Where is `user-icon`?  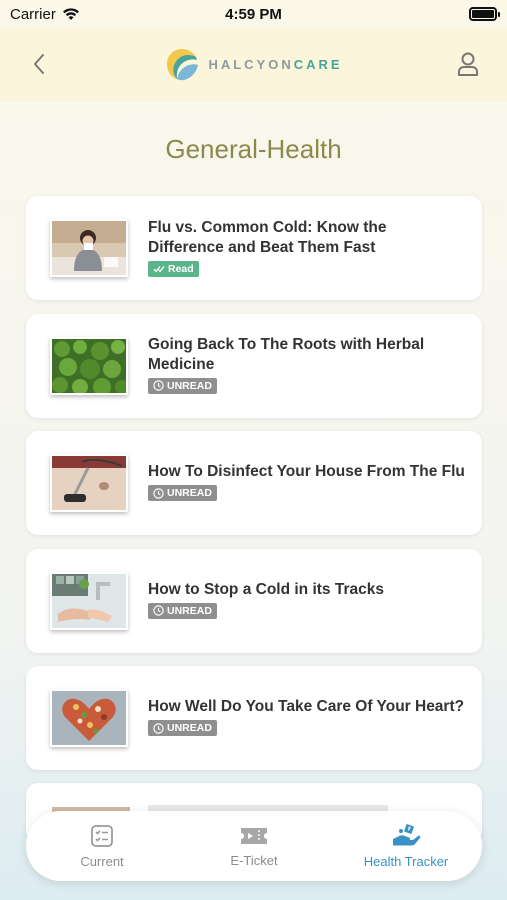
user-icon is located at coordinates (468, 64).